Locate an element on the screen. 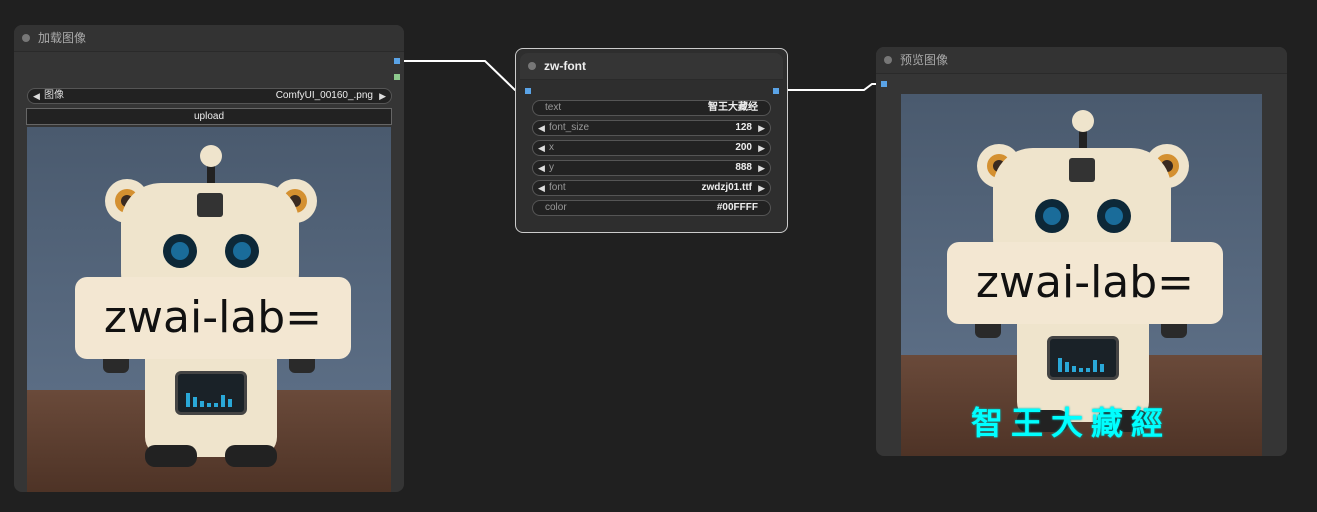 The height and width of the screenshot is (512, 1317). image-combo-widget: ◀ 图像 ComfyUI_00160_.png ▶ is located at coordinates (209, 96).